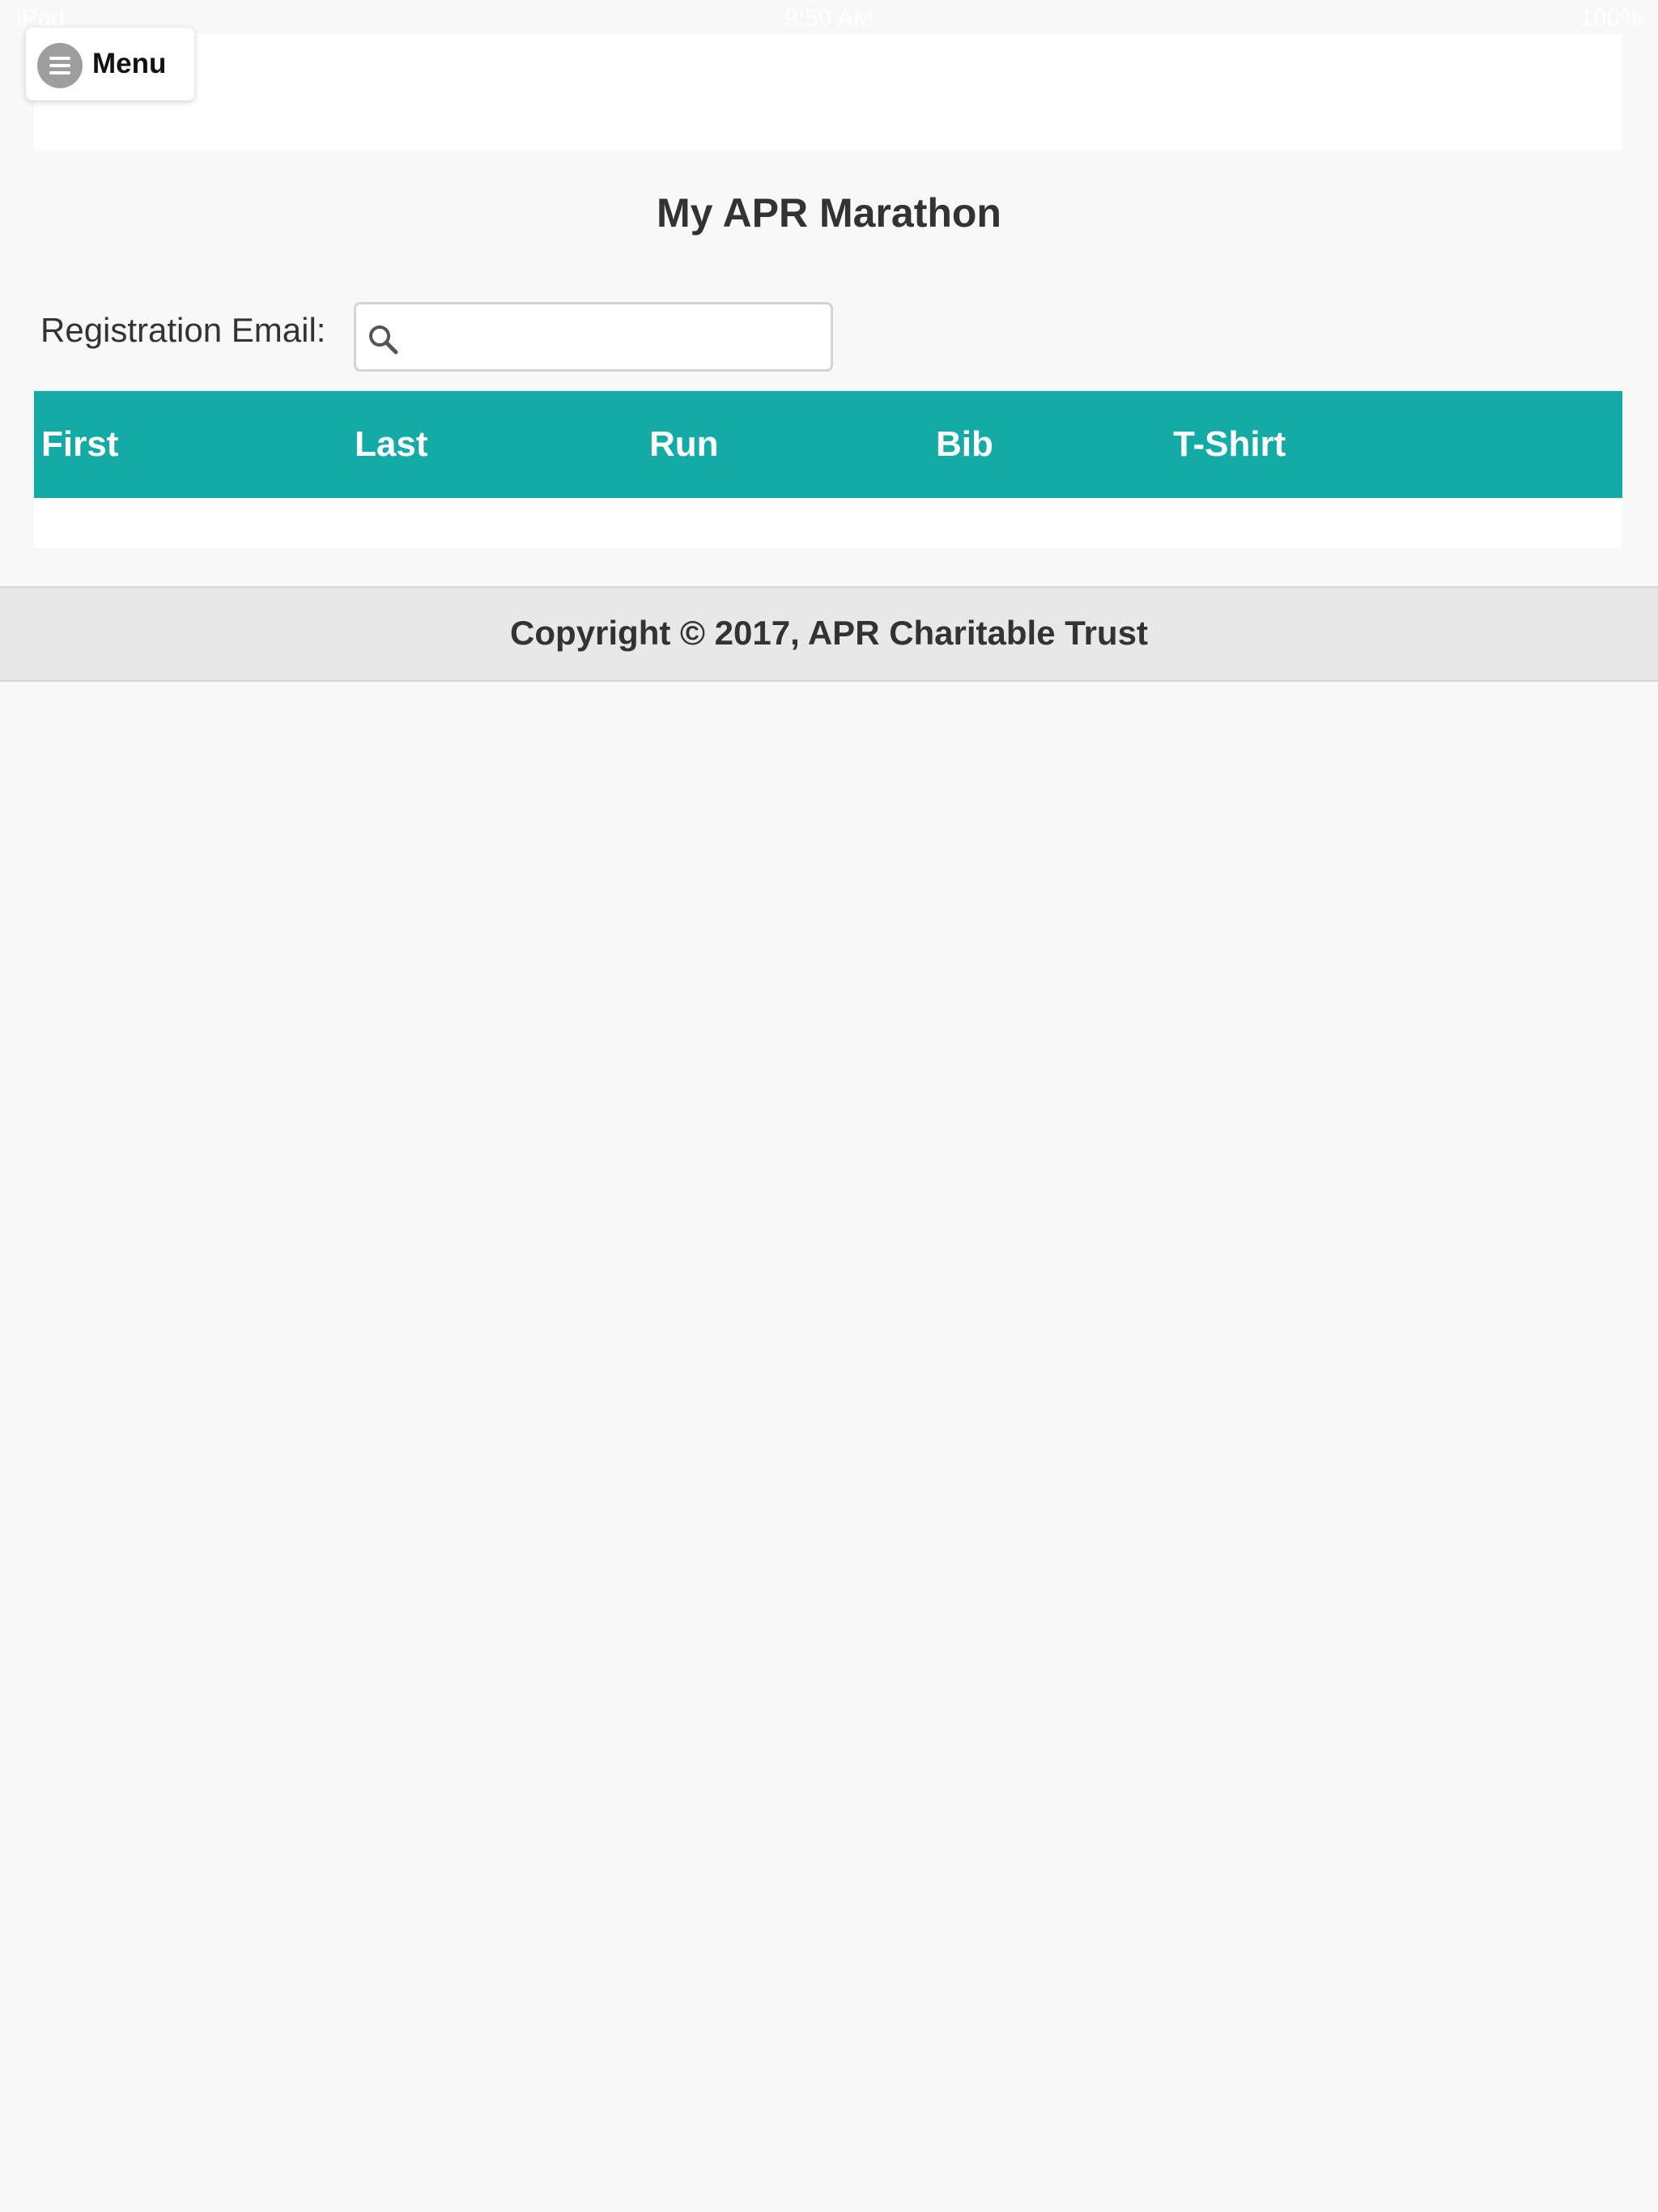  Describe the element at coordinates (828, 523) in the screenshot. I see `table-body` at that location.